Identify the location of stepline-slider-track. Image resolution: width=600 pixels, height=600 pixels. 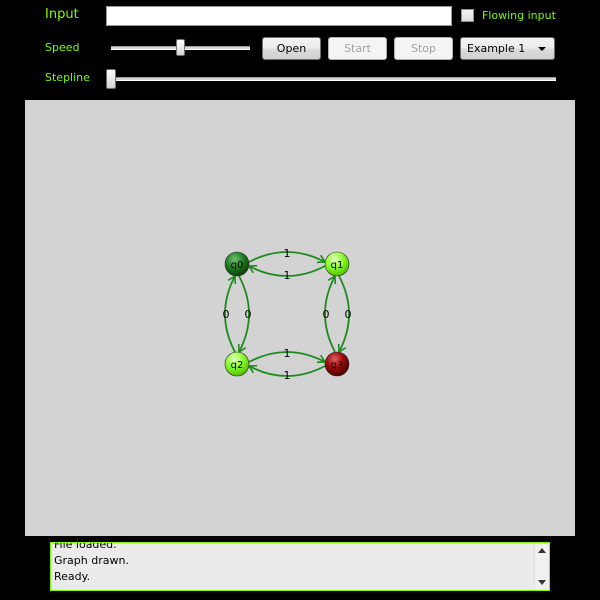
(333, 79).